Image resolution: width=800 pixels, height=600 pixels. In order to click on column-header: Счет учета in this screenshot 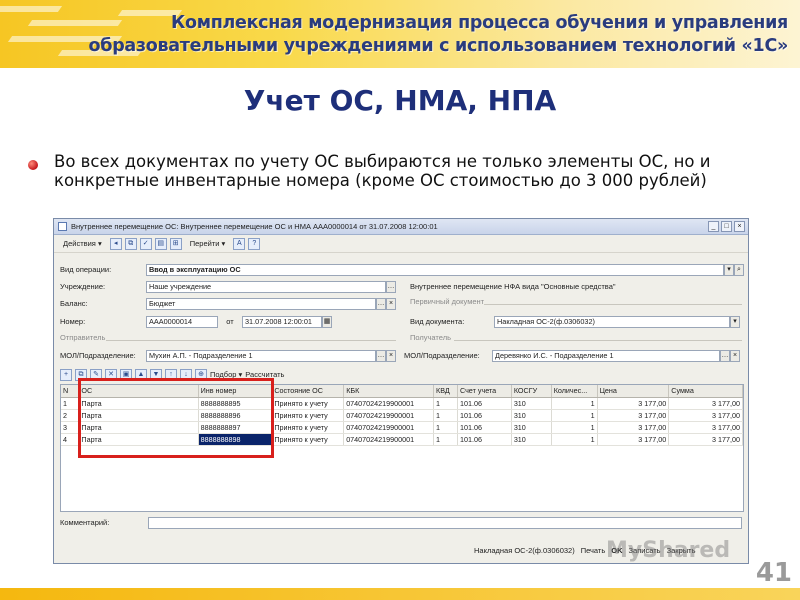, I will do `click(484, 391)`.